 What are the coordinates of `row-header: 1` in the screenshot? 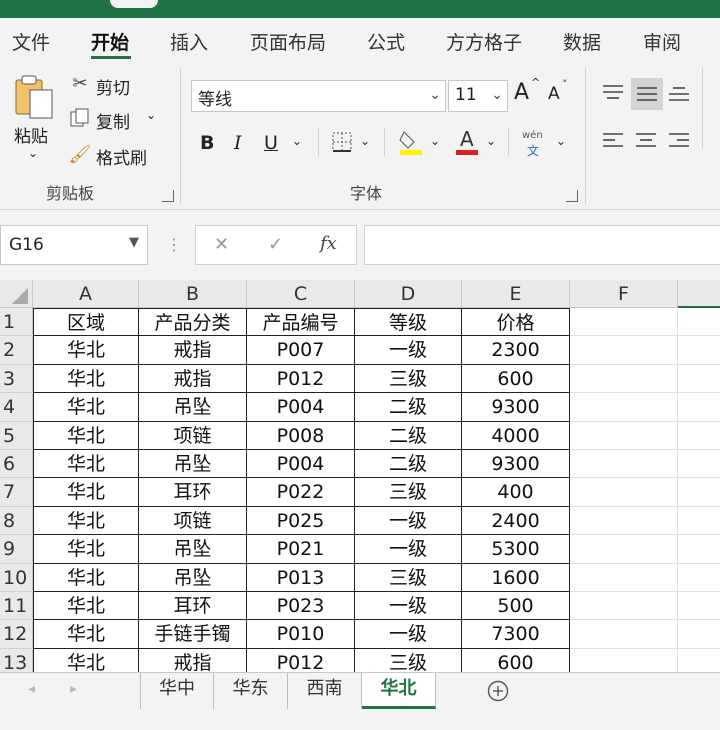 It's located at (16, 322).